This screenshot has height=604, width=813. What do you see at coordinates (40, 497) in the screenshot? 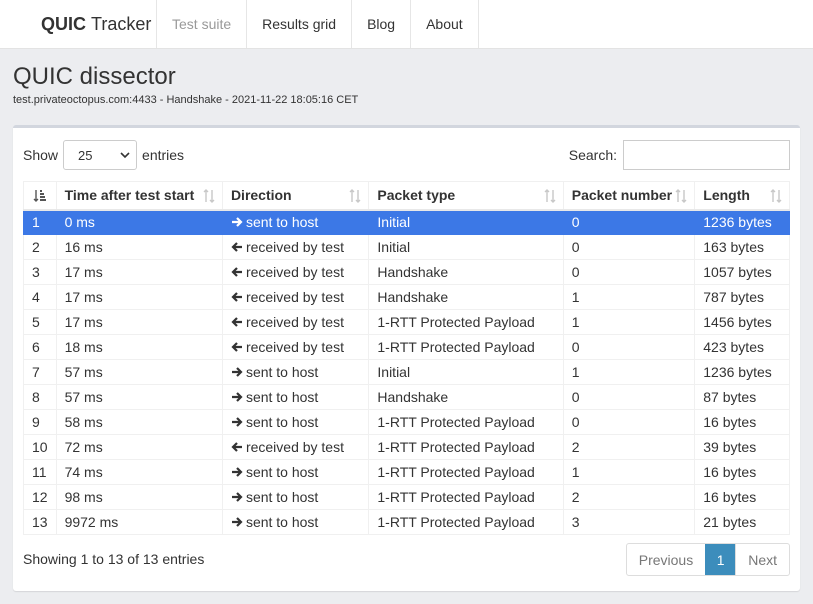
I see `cell-index: 12` at bounding box center [40, 497].